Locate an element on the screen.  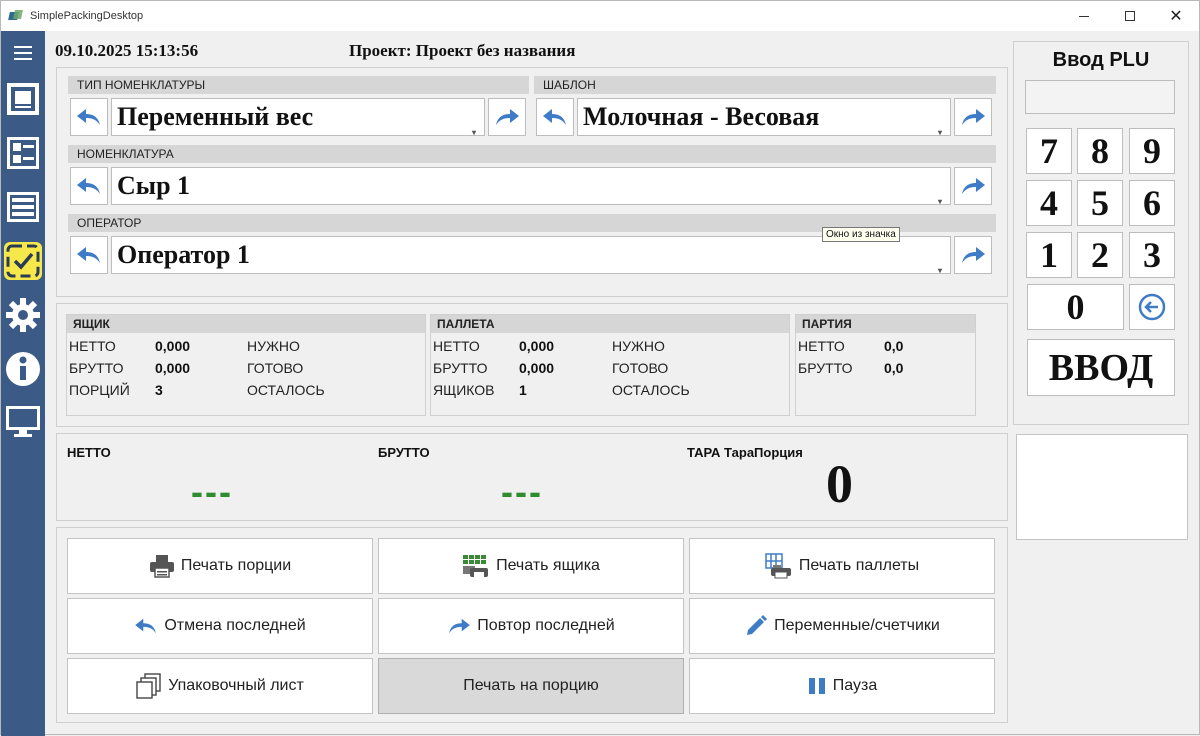
operator-prev-button is located at coordinates (89, 255).